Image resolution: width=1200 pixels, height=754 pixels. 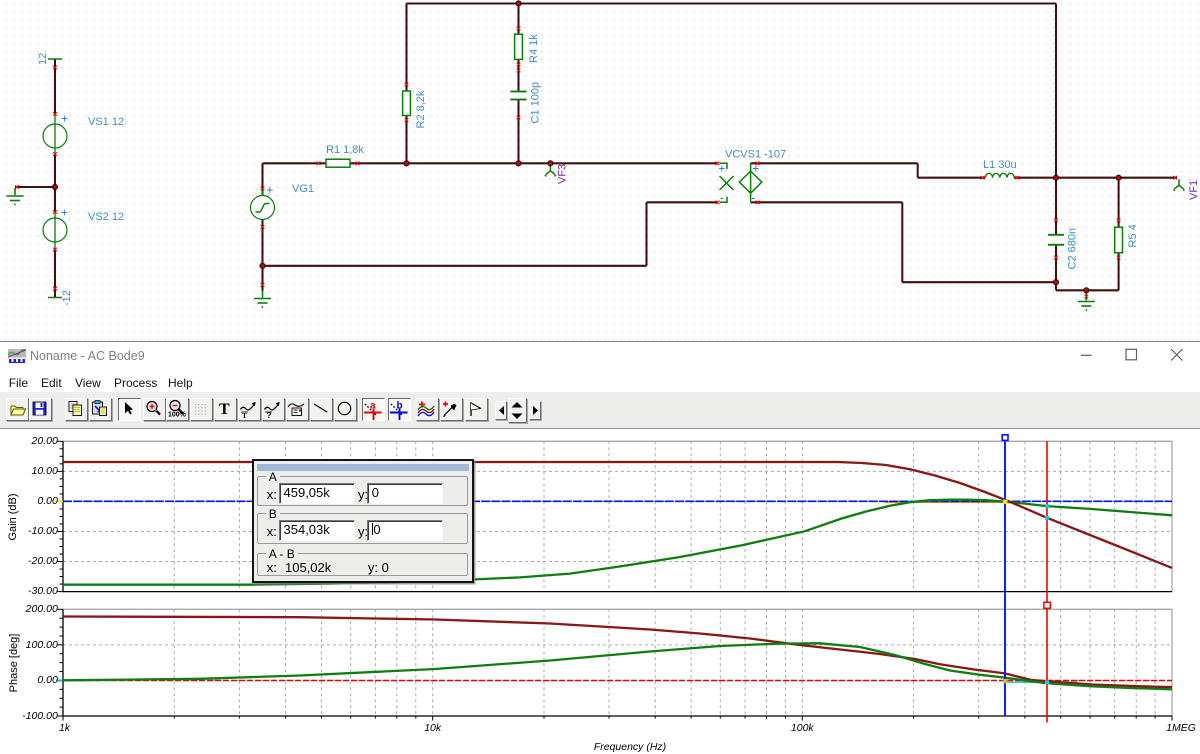 I want to click on svg-text: 12, so click(x=43, y=59).